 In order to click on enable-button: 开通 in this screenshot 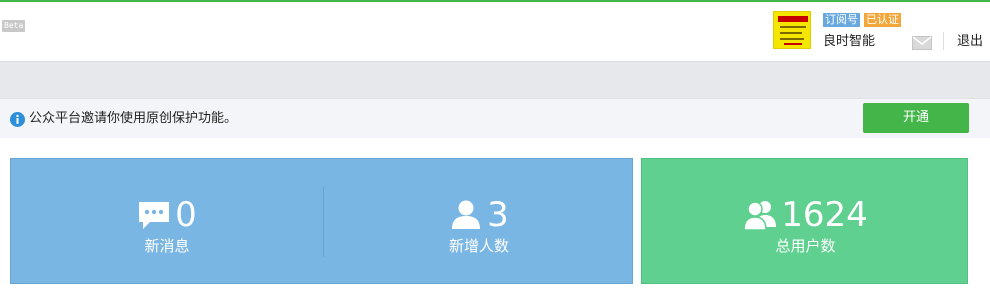, I will do `click(916, 118)`.